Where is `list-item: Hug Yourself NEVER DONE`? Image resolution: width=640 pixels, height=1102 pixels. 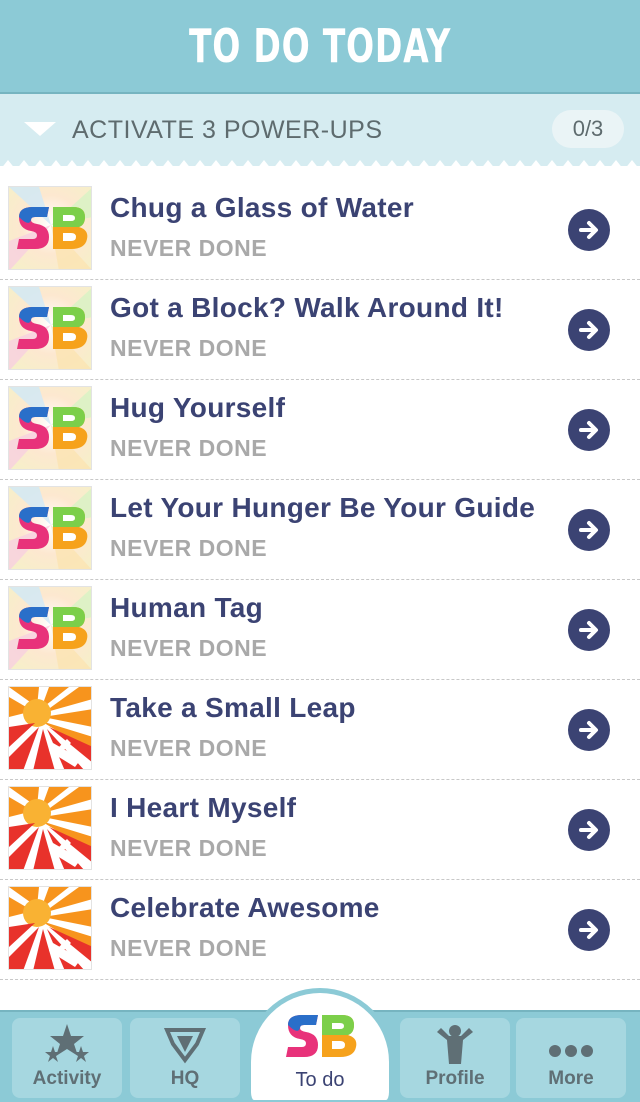
list-item: Hug Yourself NEVER DONE is located at coordinates (320, 430).